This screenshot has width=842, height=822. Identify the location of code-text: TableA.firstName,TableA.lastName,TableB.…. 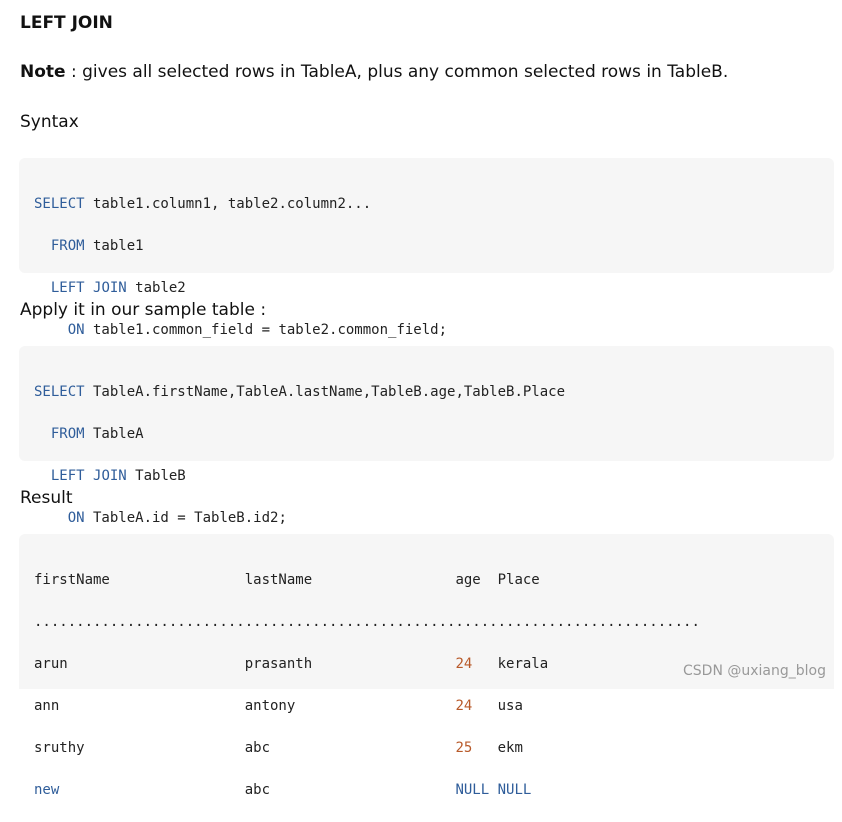
(325, 392).